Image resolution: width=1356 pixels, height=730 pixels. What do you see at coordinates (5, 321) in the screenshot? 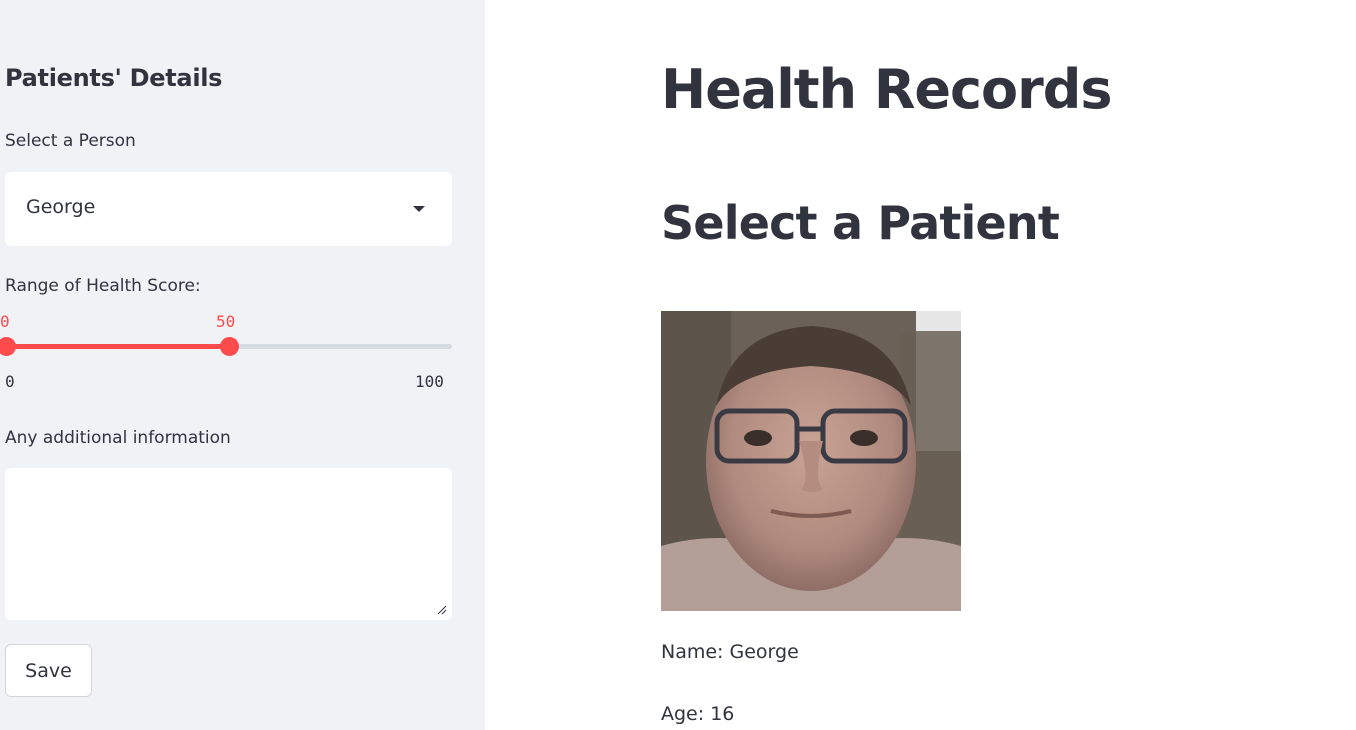
I see `slider-low-value: 0` at bounding box center [5, 321].